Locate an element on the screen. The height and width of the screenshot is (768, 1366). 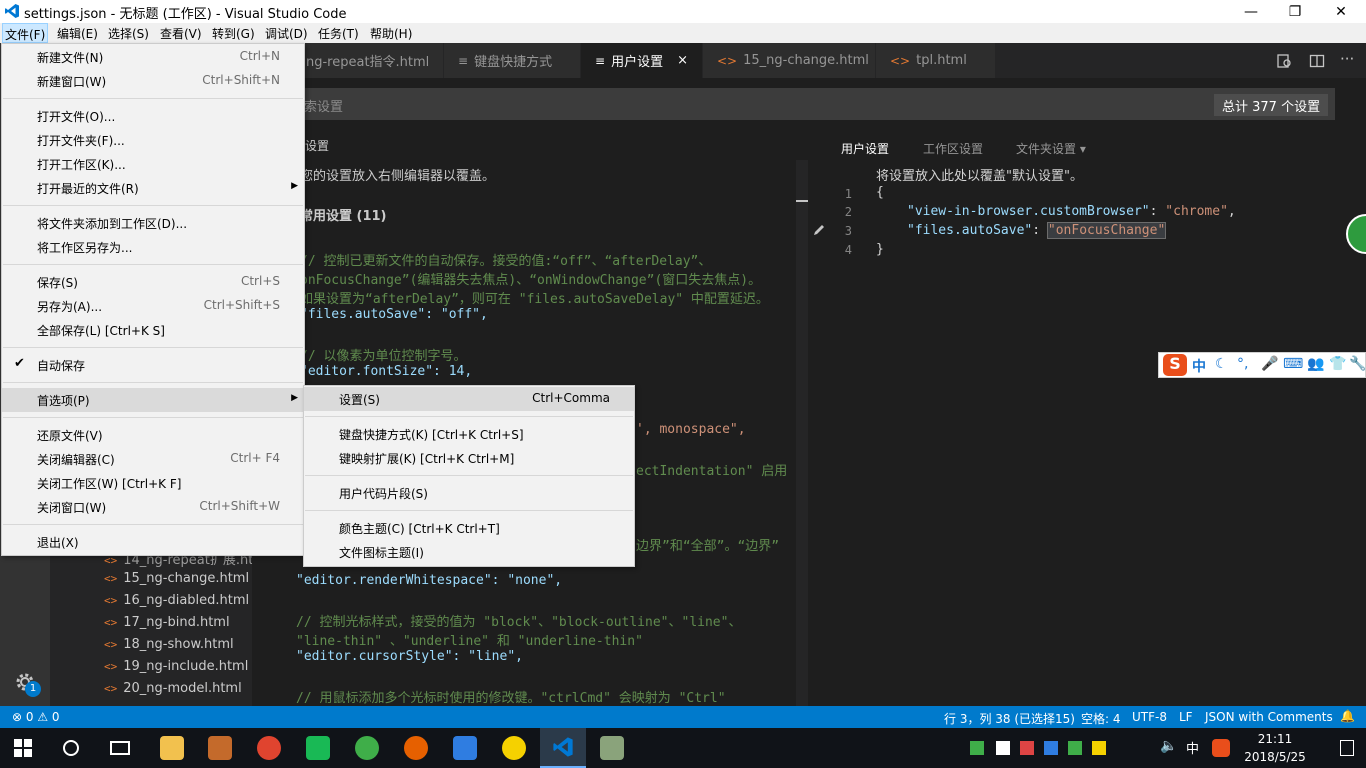
menu-item-new-window: 新建窗口(W) Ctrl+Shift+N is located at coordinates (153, 81).